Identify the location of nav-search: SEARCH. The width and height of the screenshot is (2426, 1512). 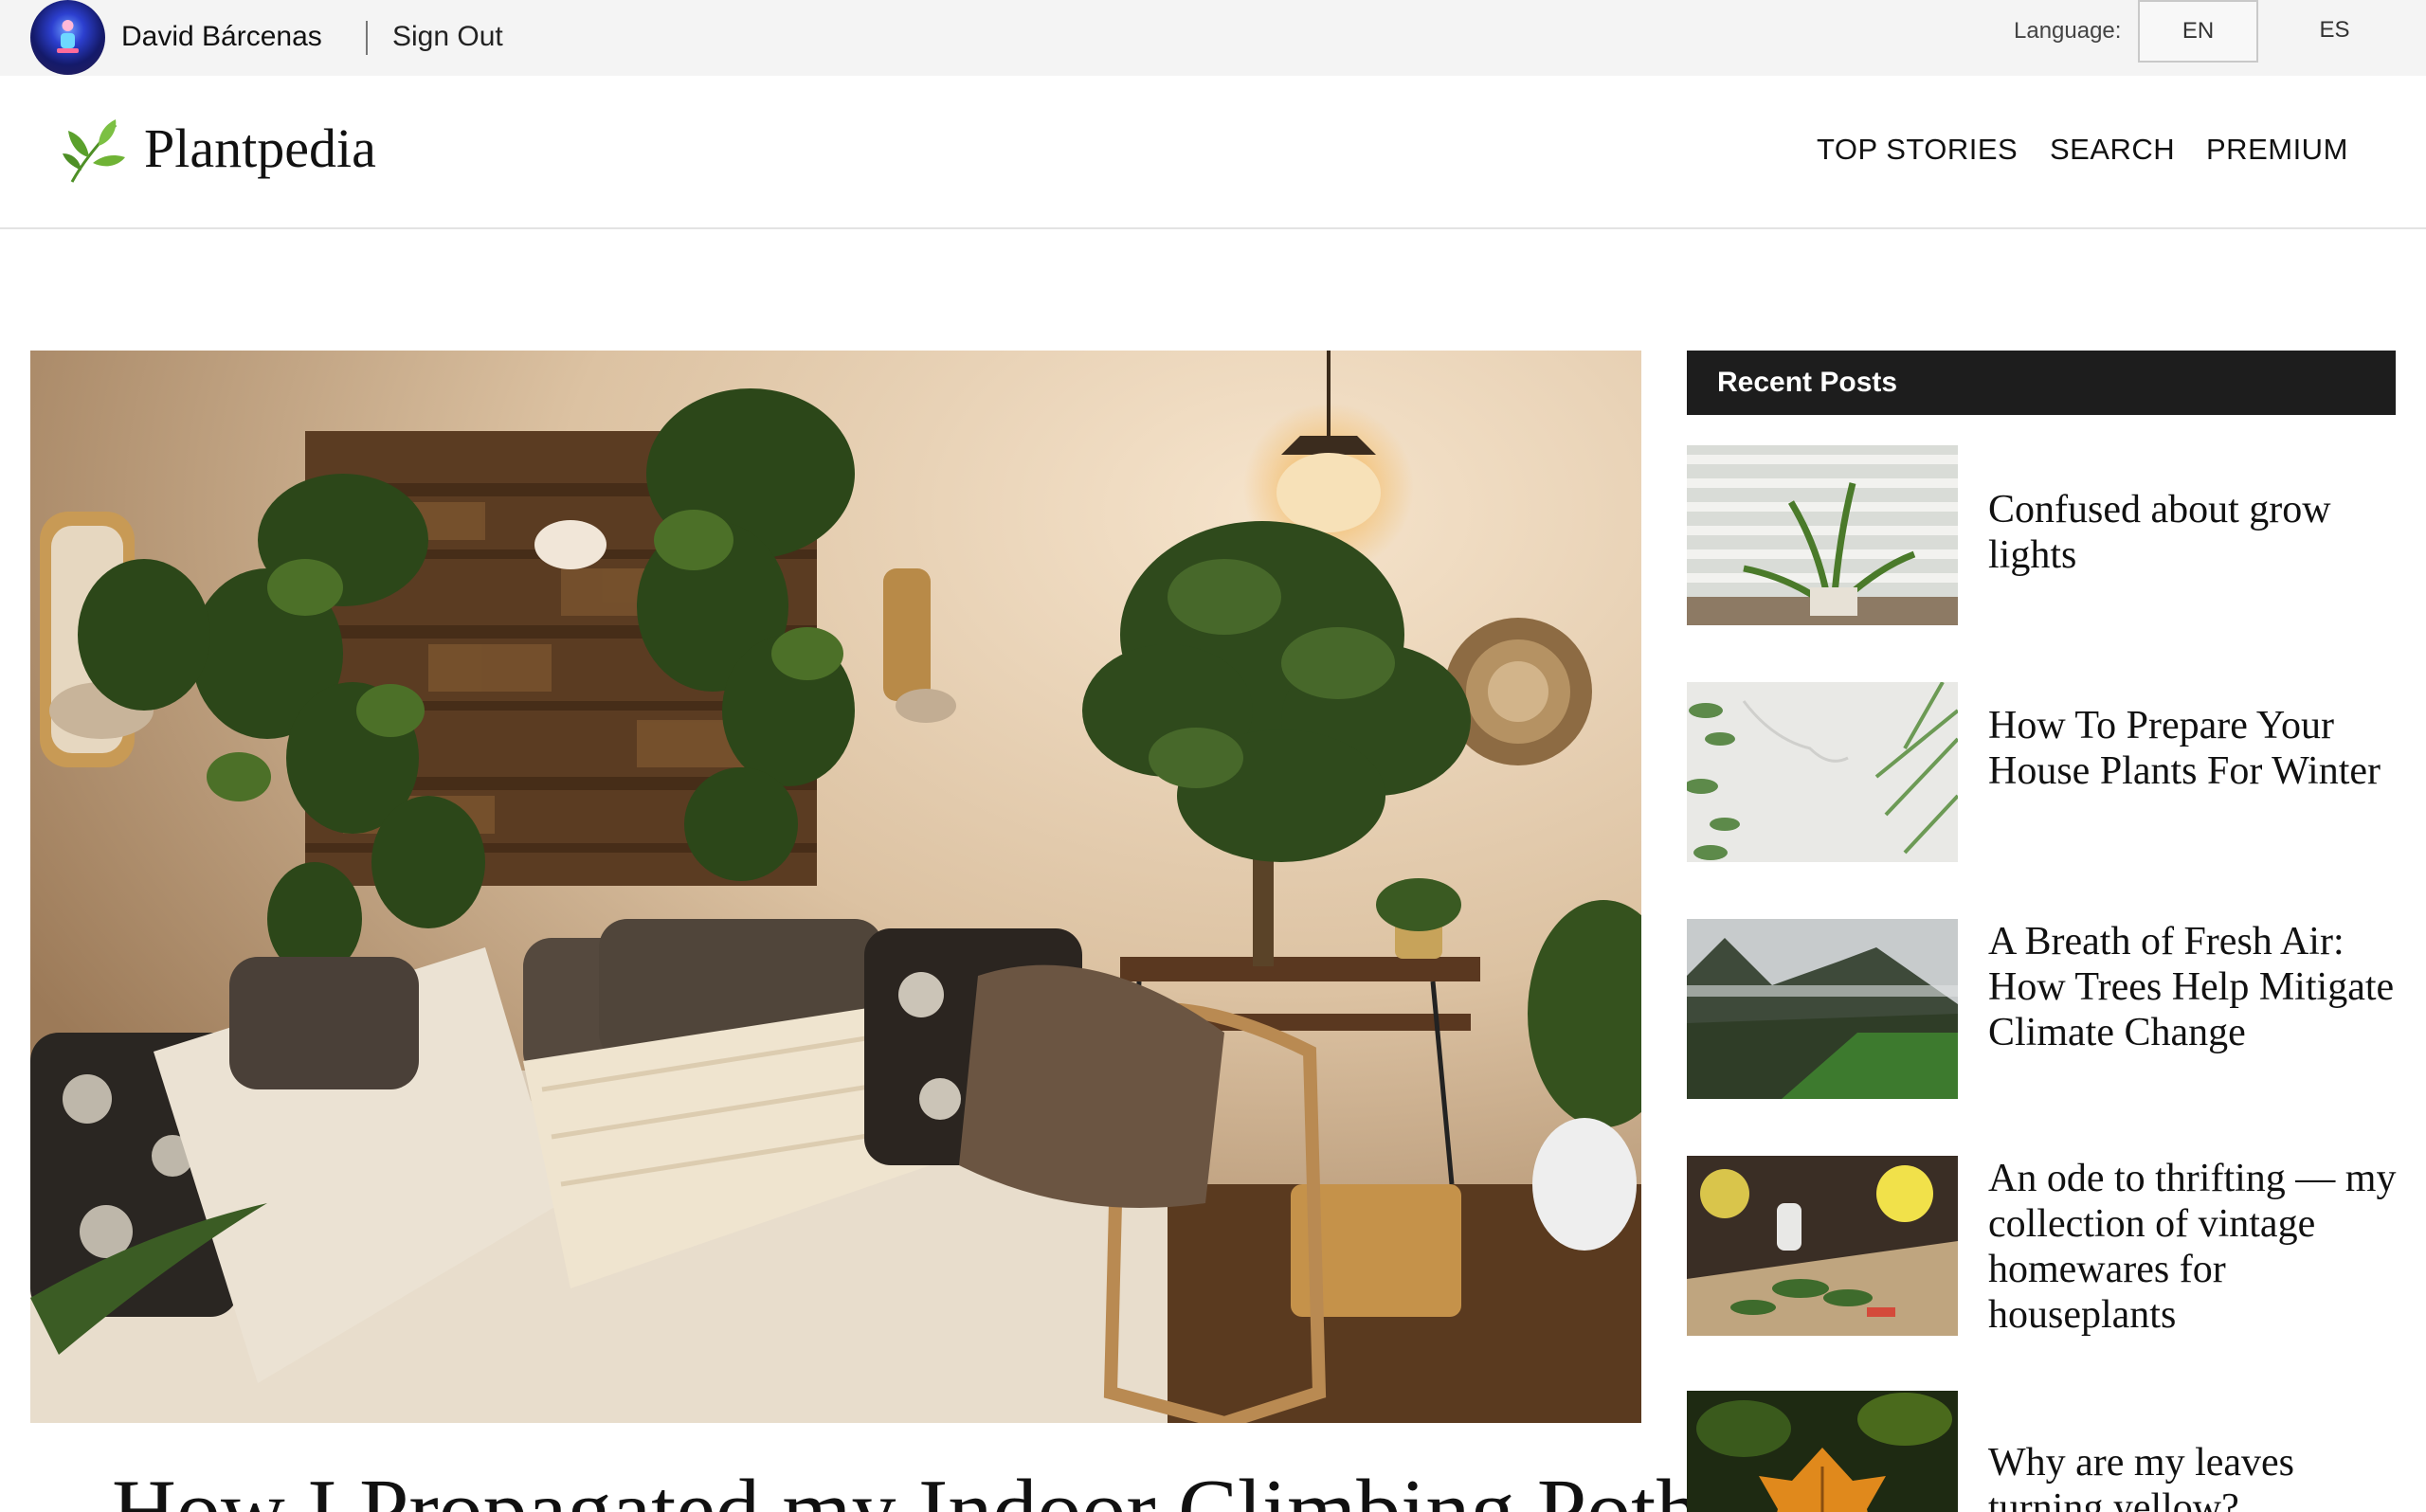
(2112, 150).